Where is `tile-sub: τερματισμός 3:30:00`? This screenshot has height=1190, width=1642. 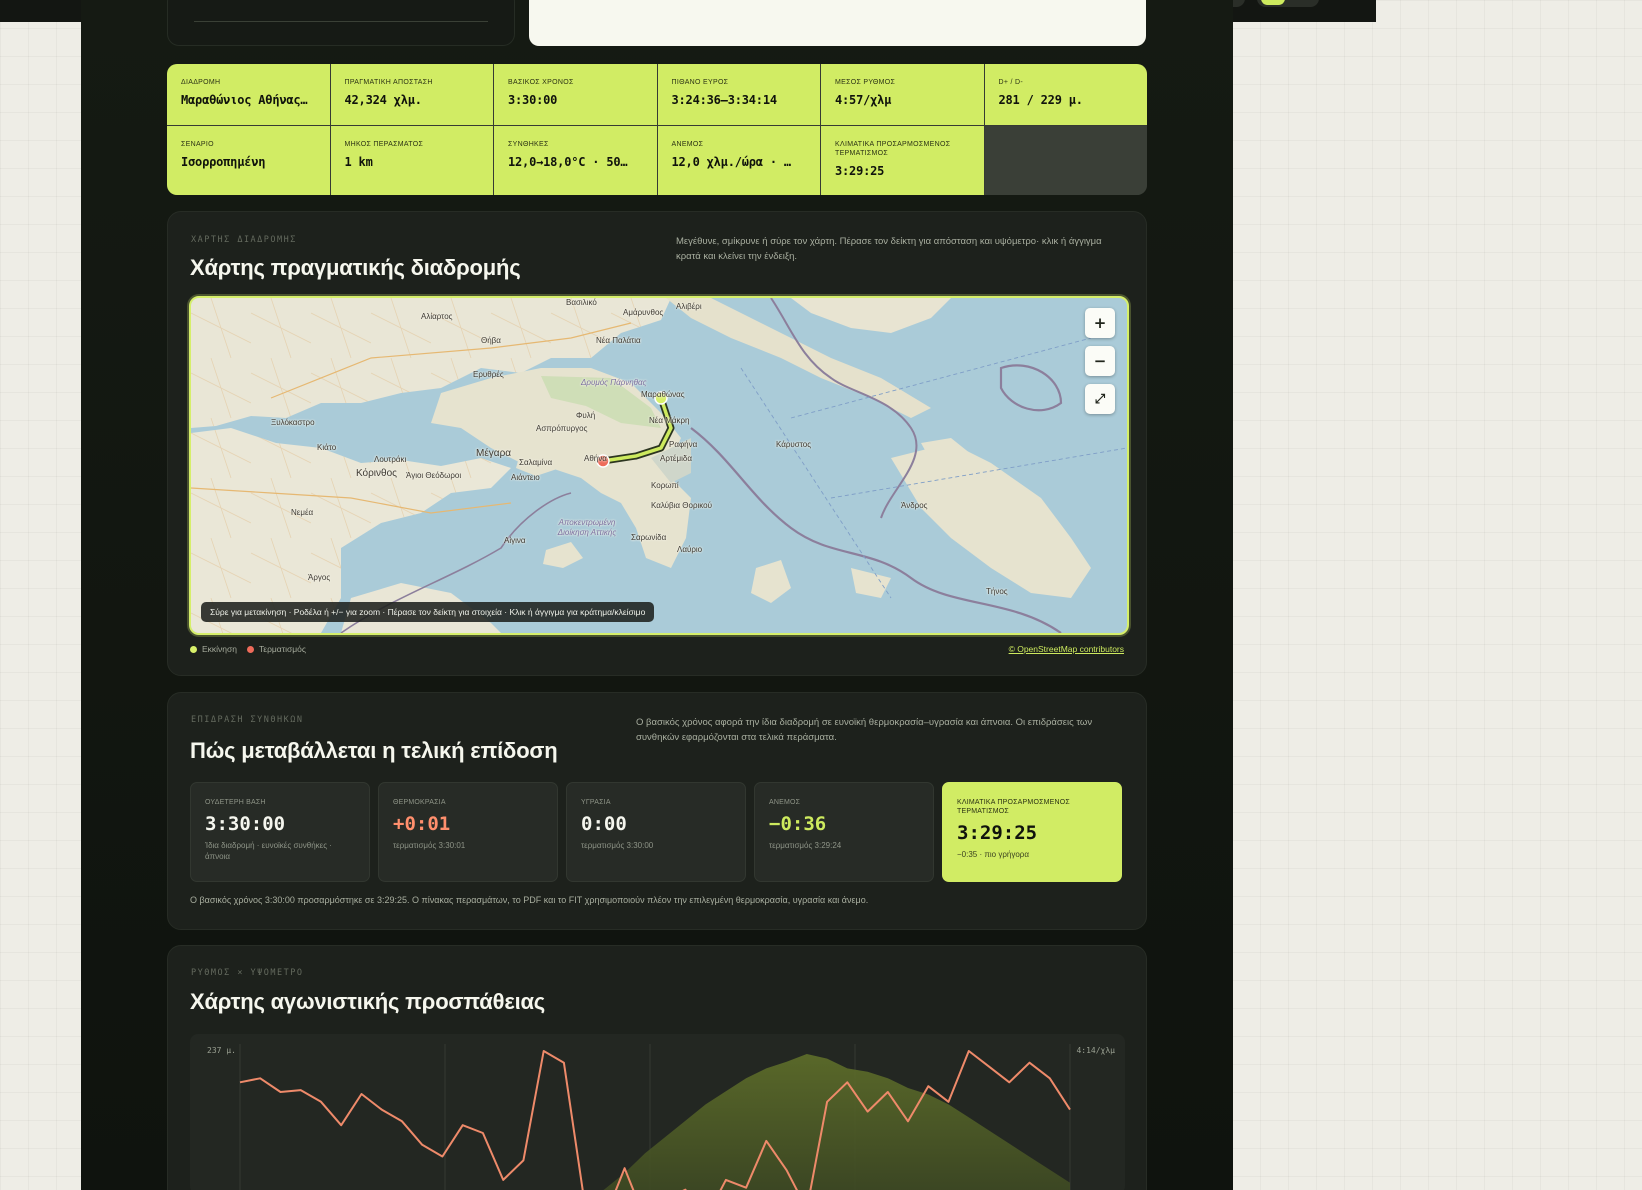 tile-sub: τερματισμός 3:30:00 is located at coordinates (617, 845).